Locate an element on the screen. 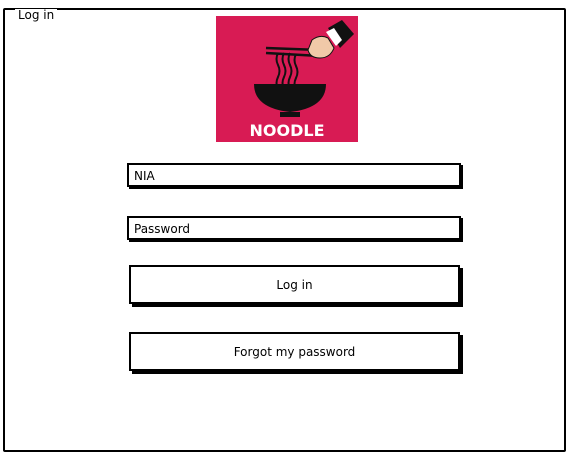 The image size is (574, 456). password-input is located at coordinates (294, 229).